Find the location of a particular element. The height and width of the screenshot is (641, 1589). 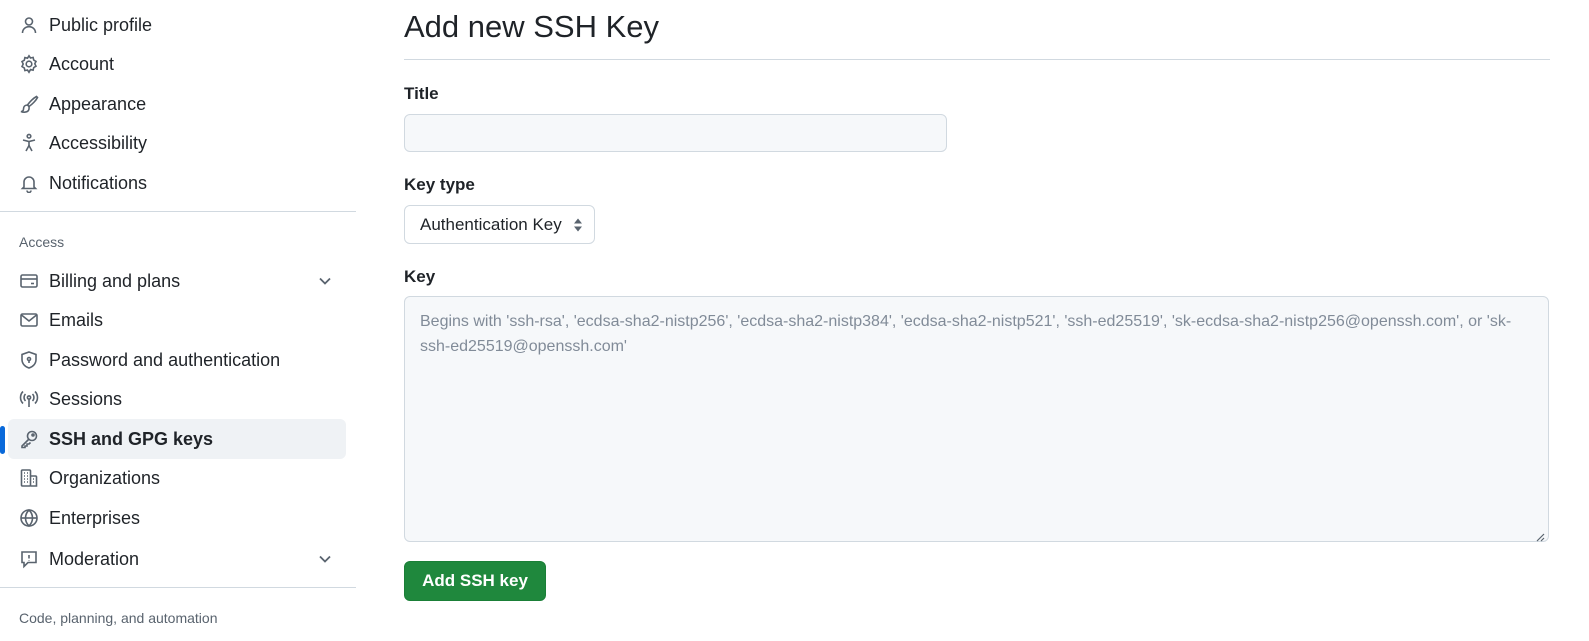

sidebar-item-label: Organizations is located at coordinates (105, 477).